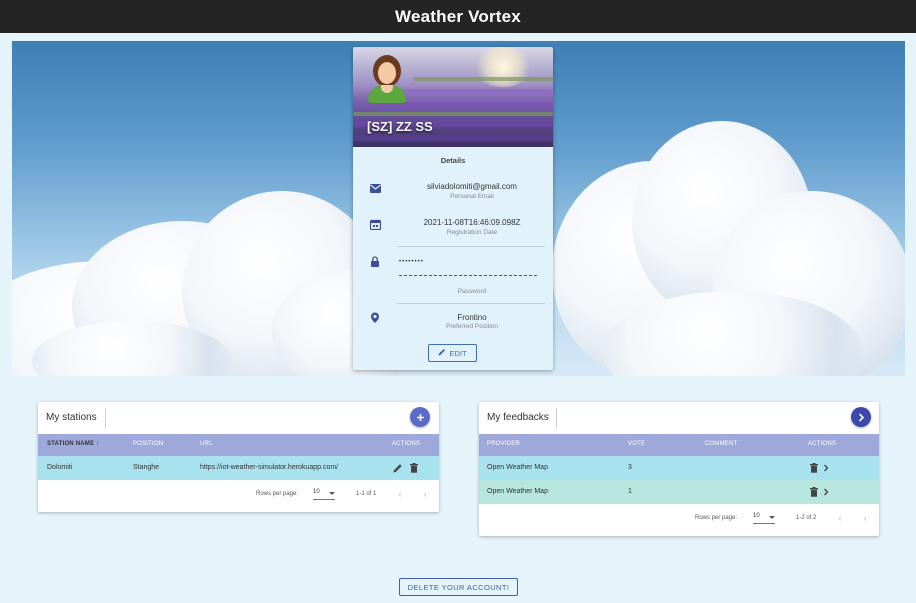  What do you see at coordinates (453, 97) in the screenshot?
I see `profile-banner-image: [SZ] ZZ SS` at bounding box center [453, 97].